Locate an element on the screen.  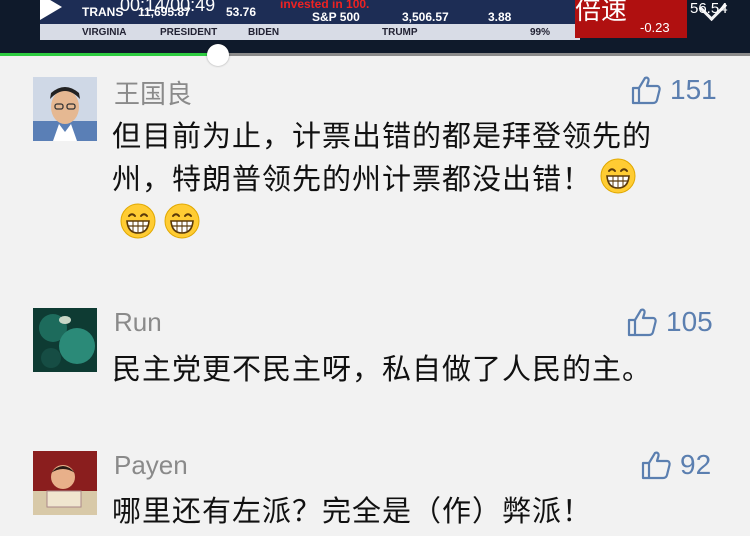
ticker-index-change: 53.76 is located at coordinates (241, 12).